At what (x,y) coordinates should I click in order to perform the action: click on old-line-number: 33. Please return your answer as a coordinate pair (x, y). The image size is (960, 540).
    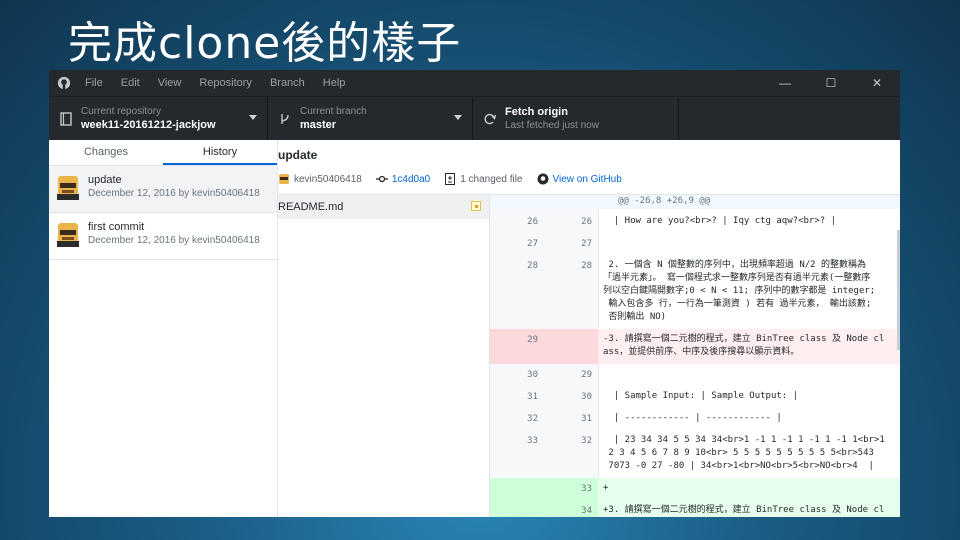
    Looking at the image, I should click on (532, 441).